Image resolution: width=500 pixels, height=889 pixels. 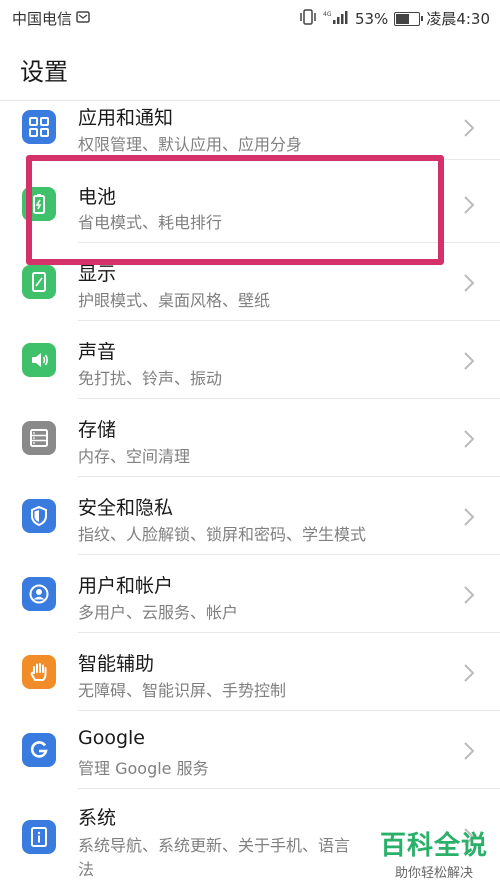 I want to click on settings-item-subtitle: 免打扰、铃声、振动, so click(x=150, y=378).